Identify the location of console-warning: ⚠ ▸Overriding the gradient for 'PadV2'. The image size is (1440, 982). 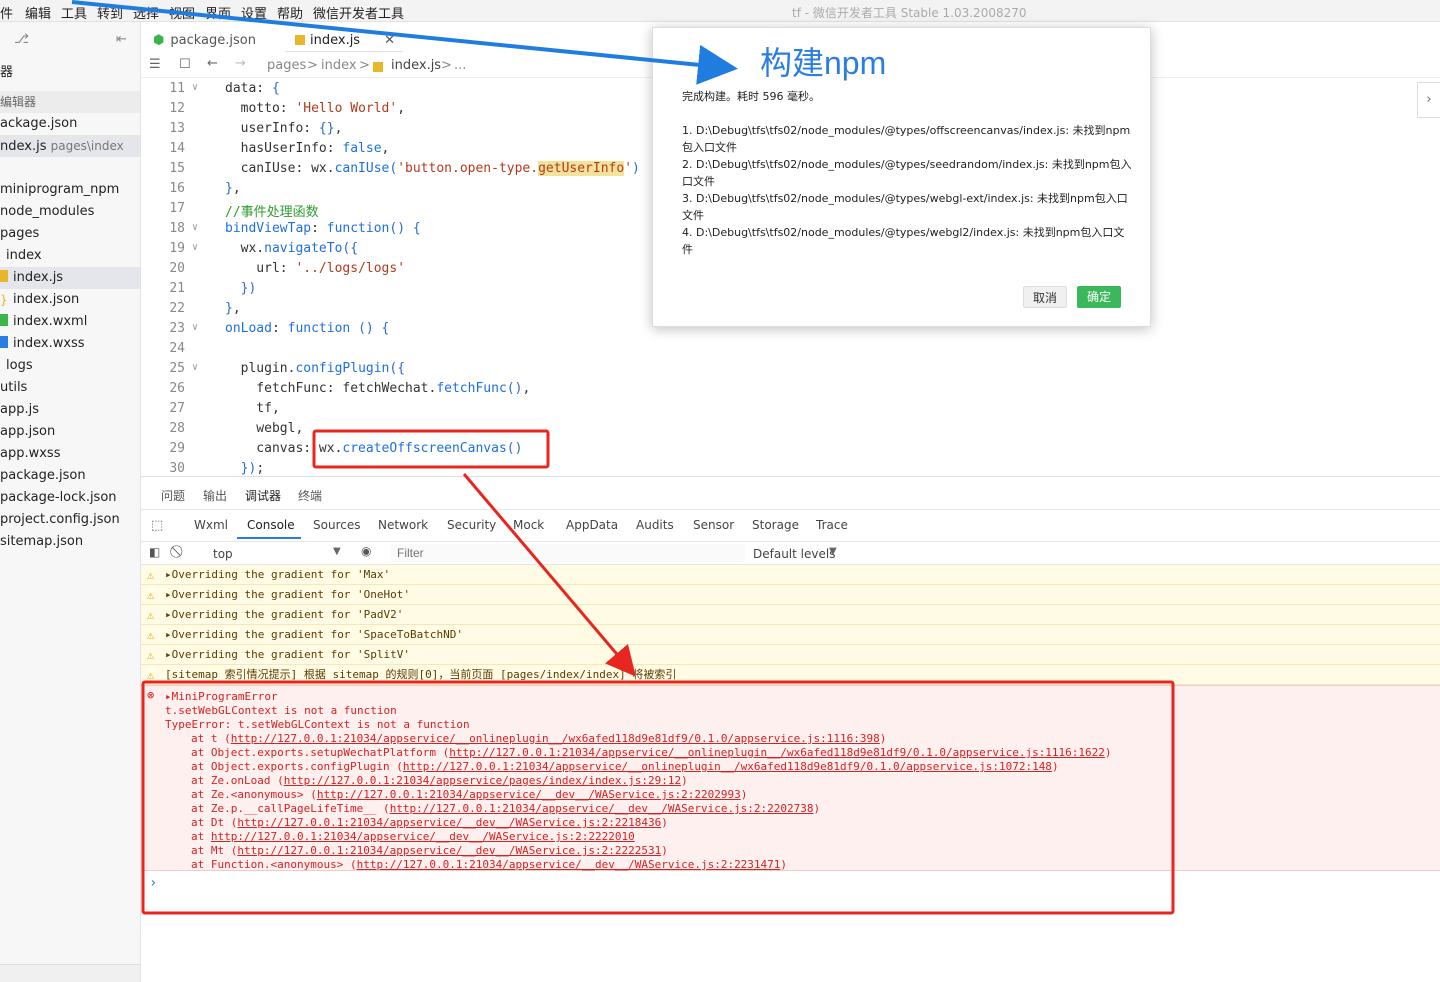
(790, 615).